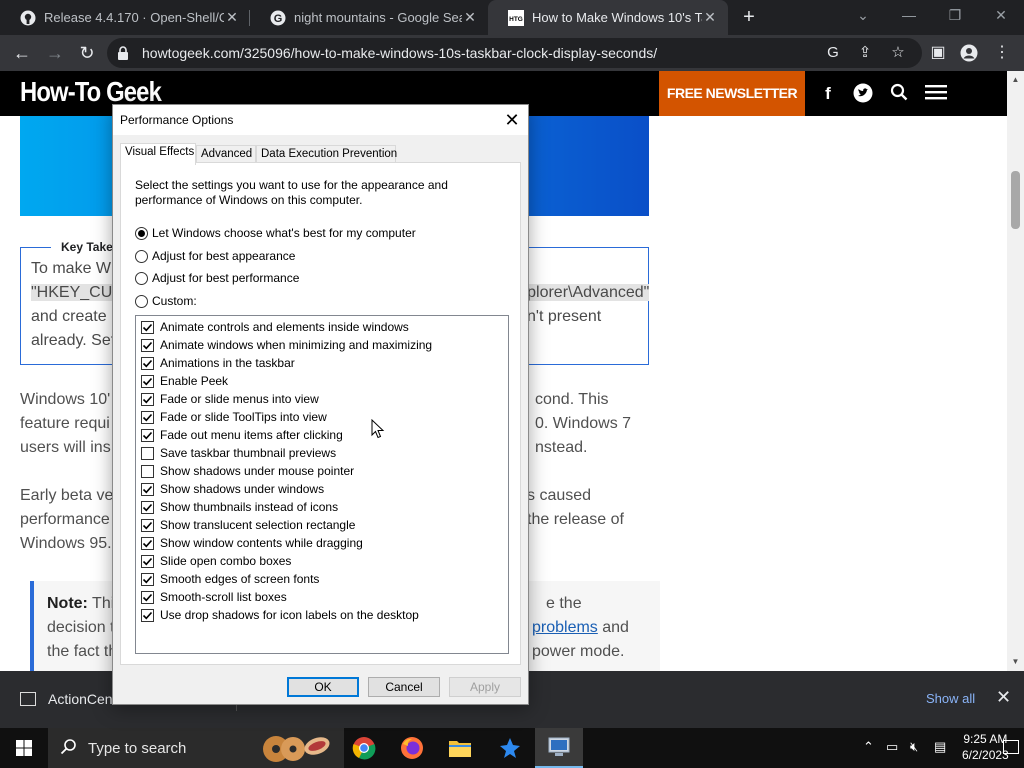 The height and width of the screenshot is (768, 1024). What do you see at coordinates (87, 53) in the screenshot?
I see `reload-icon: ↻` at bounding box center [87, 53].